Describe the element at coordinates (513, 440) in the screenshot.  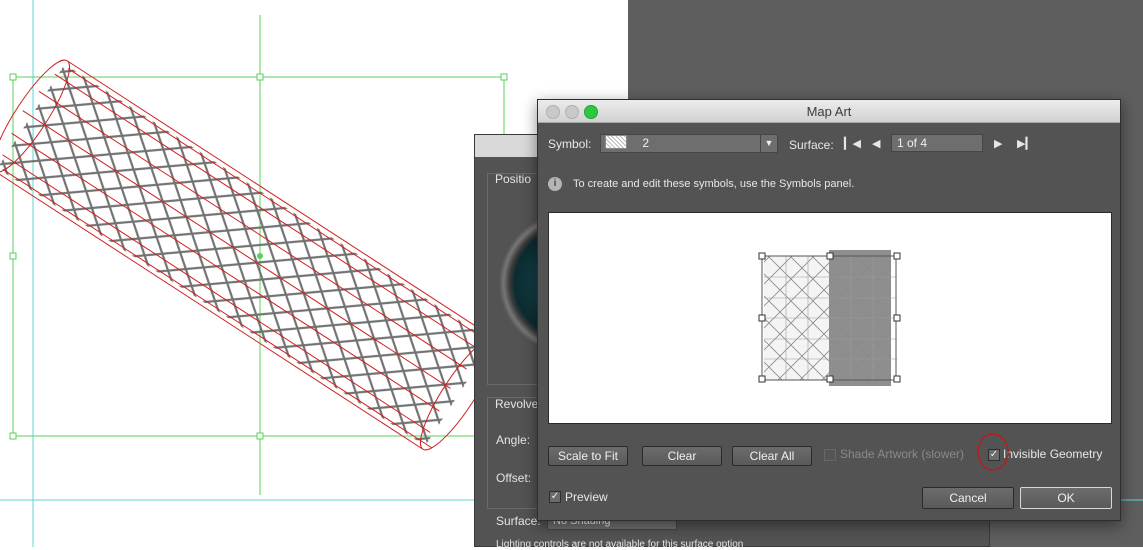
I see `angle-label: Angle:` at that location.